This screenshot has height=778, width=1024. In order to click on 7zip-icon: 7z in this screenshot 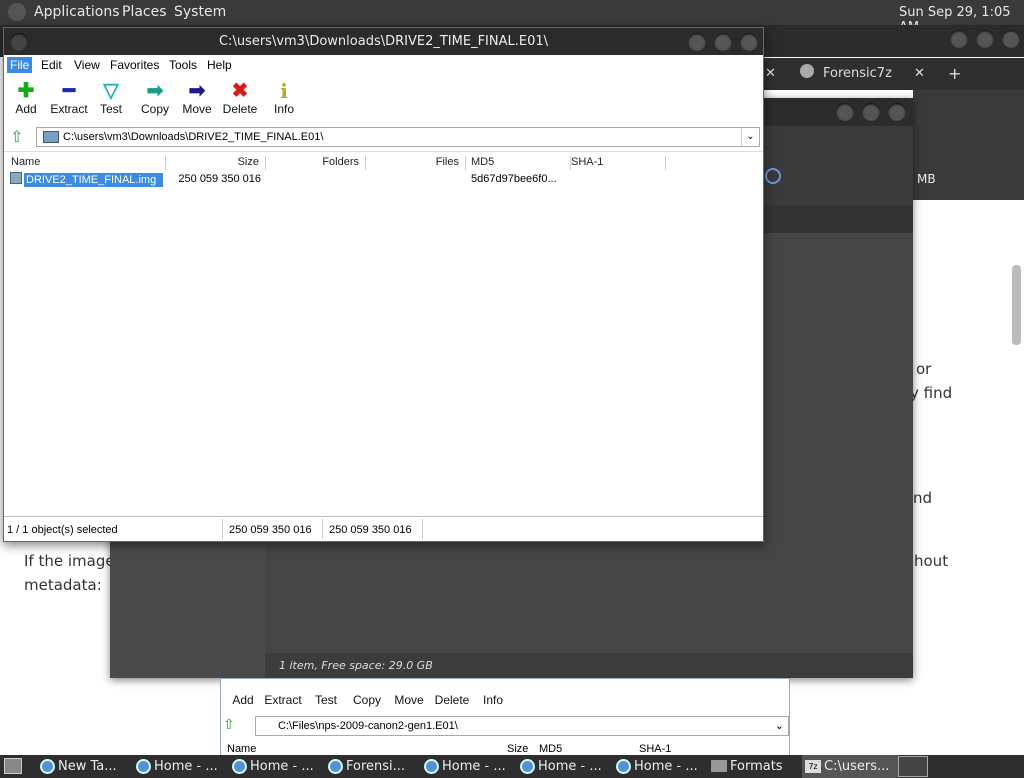, I will do `click(813, 766)`.